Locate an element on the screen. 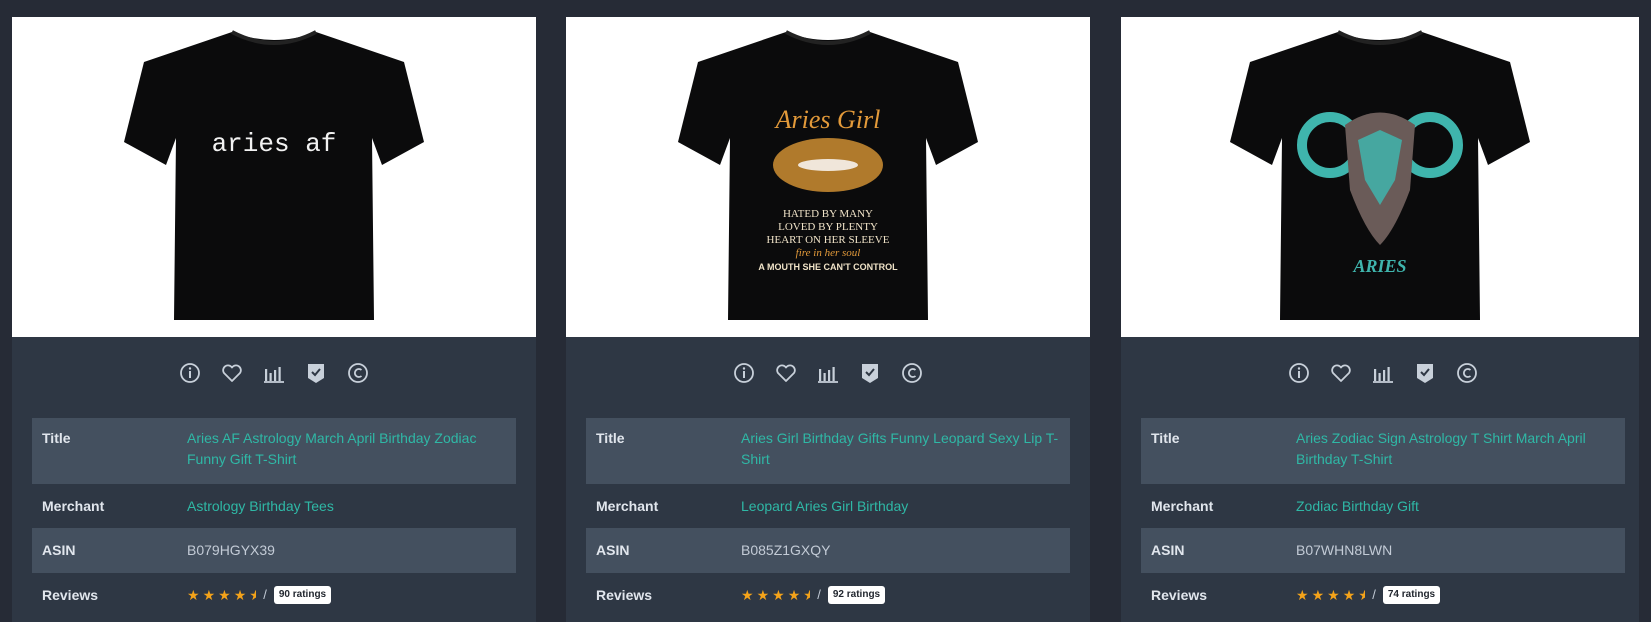  asin-value: B079HGYX39 is located at coordinates (231, 550).